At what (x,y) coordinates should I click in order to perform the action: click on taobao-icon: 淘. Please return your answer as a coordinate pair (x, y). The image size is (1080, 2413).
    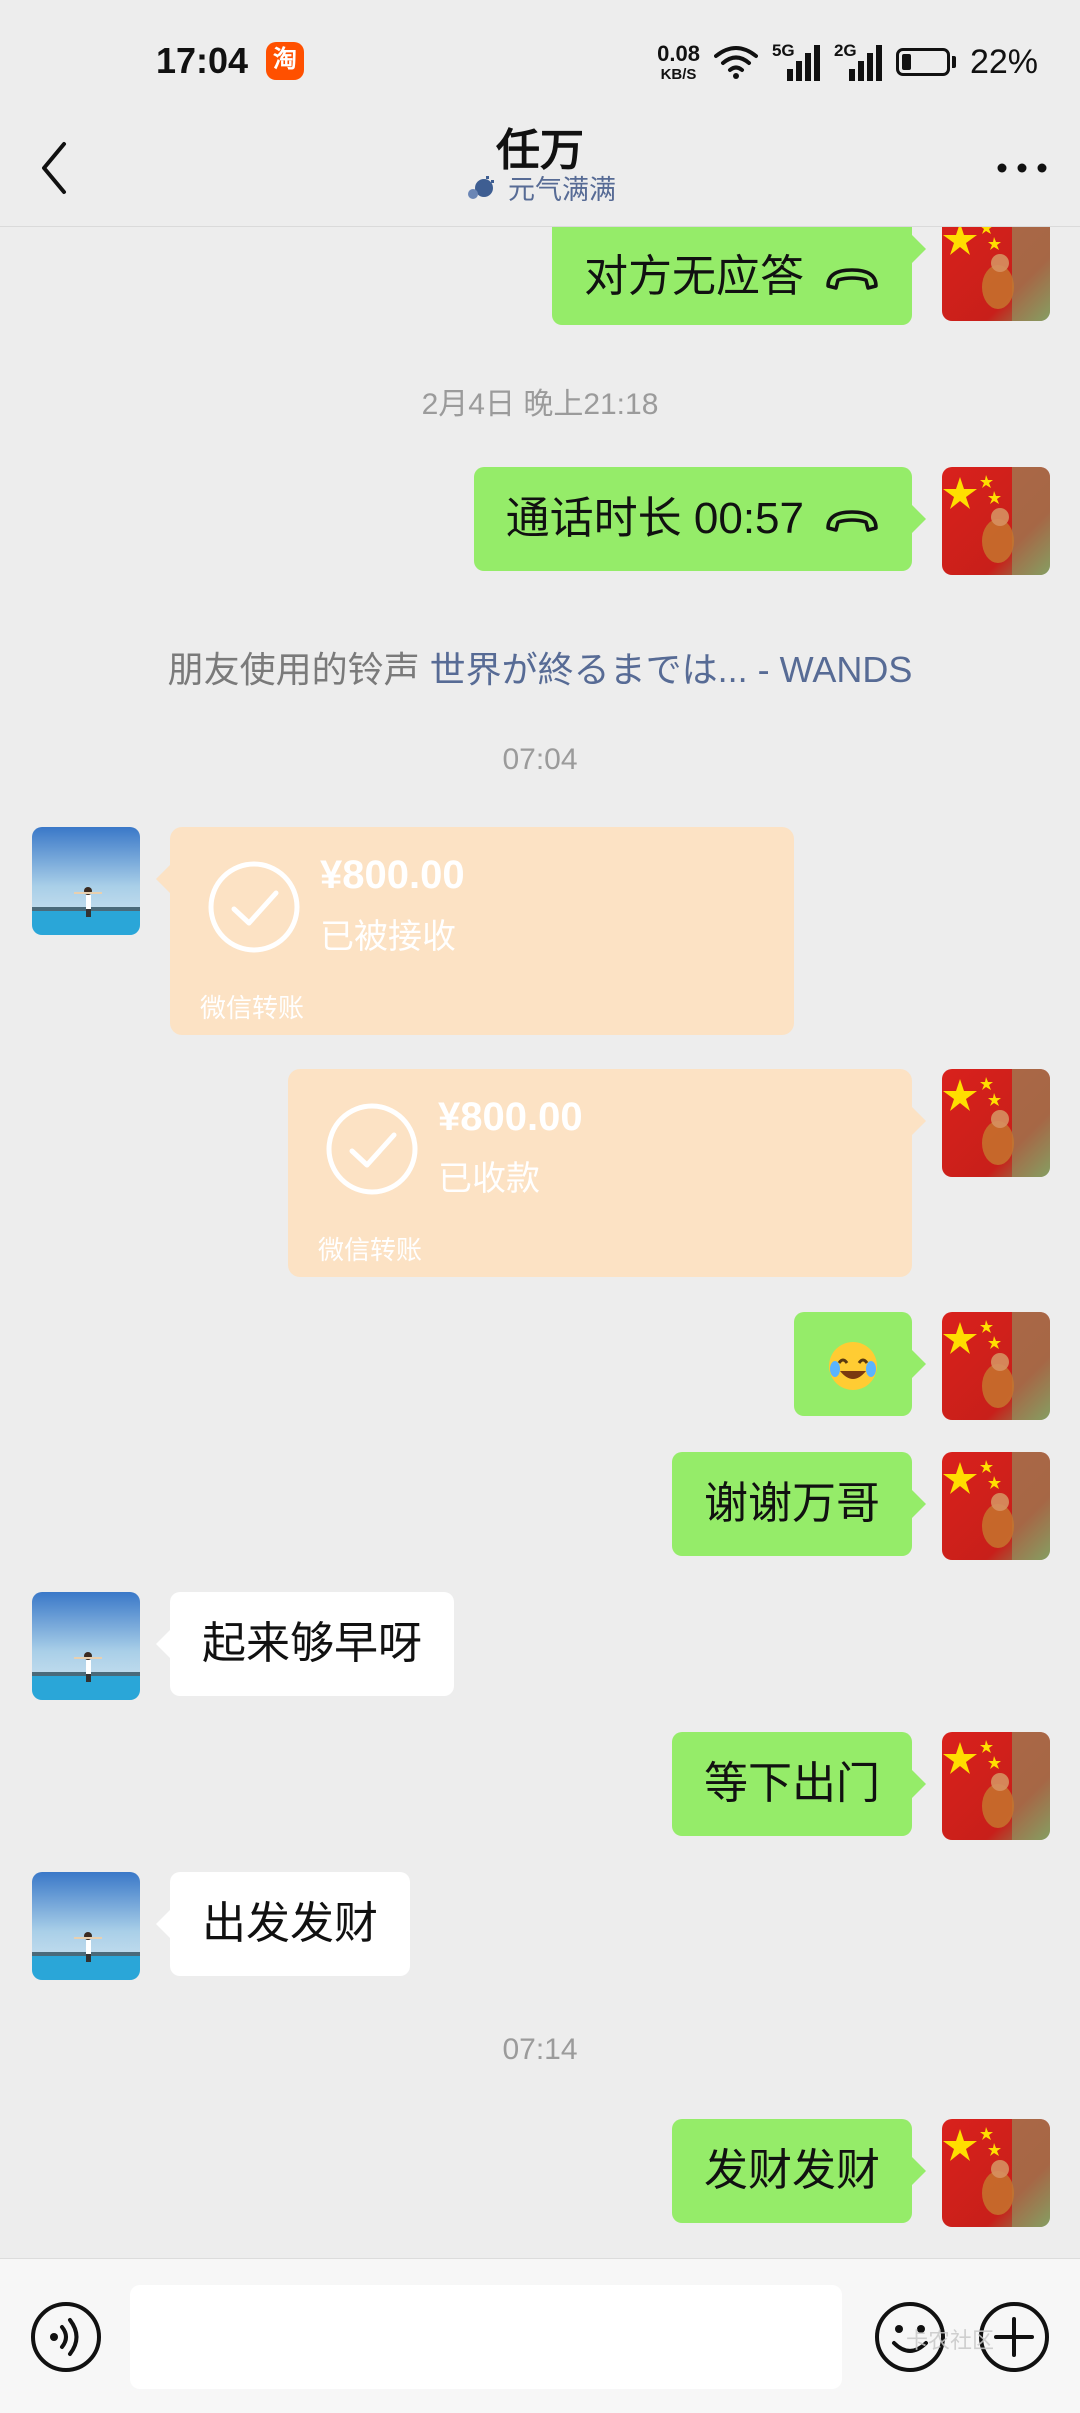
    Looking at the image, I should click on (285, 61).